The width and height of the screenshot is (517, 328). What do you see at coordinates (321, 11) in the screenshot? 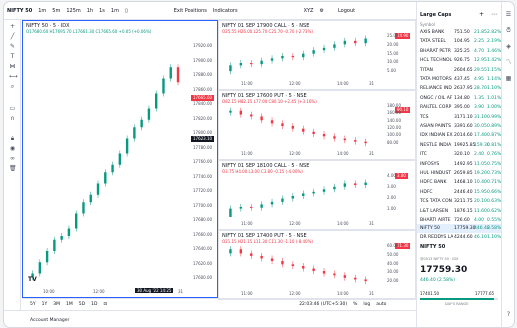
I see `settings-icon: ⚙` at bounding box center [321, 11].